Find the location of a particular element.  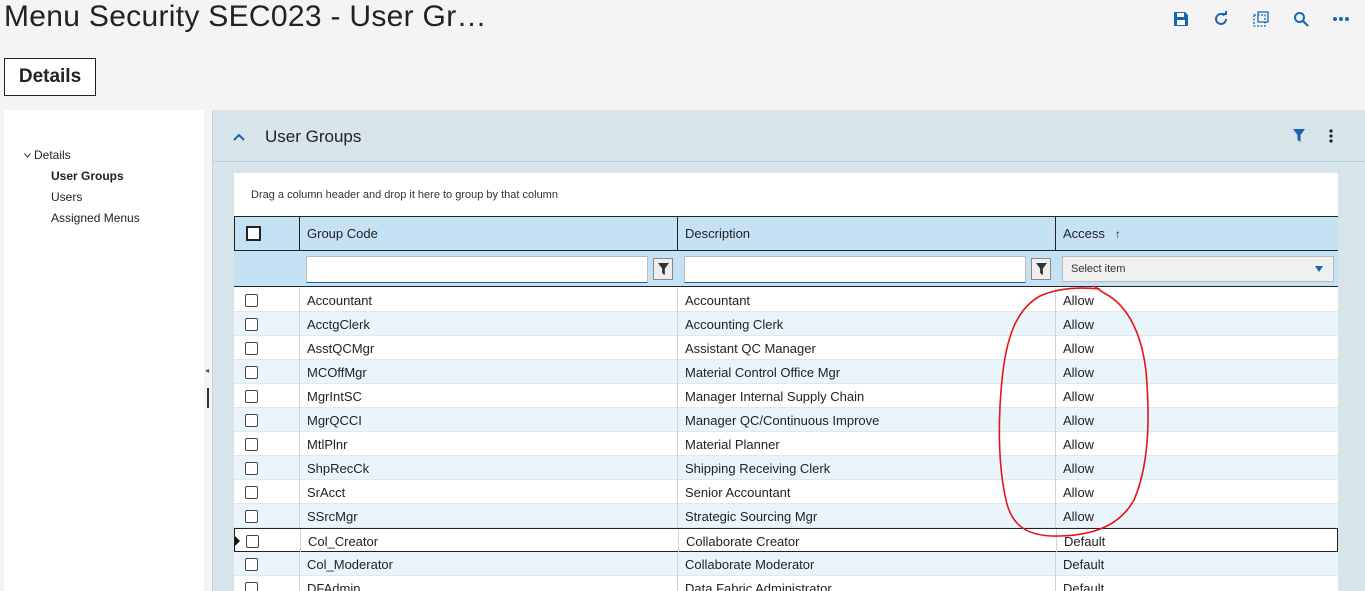

search-icon is located at coordinates (1301, 19).